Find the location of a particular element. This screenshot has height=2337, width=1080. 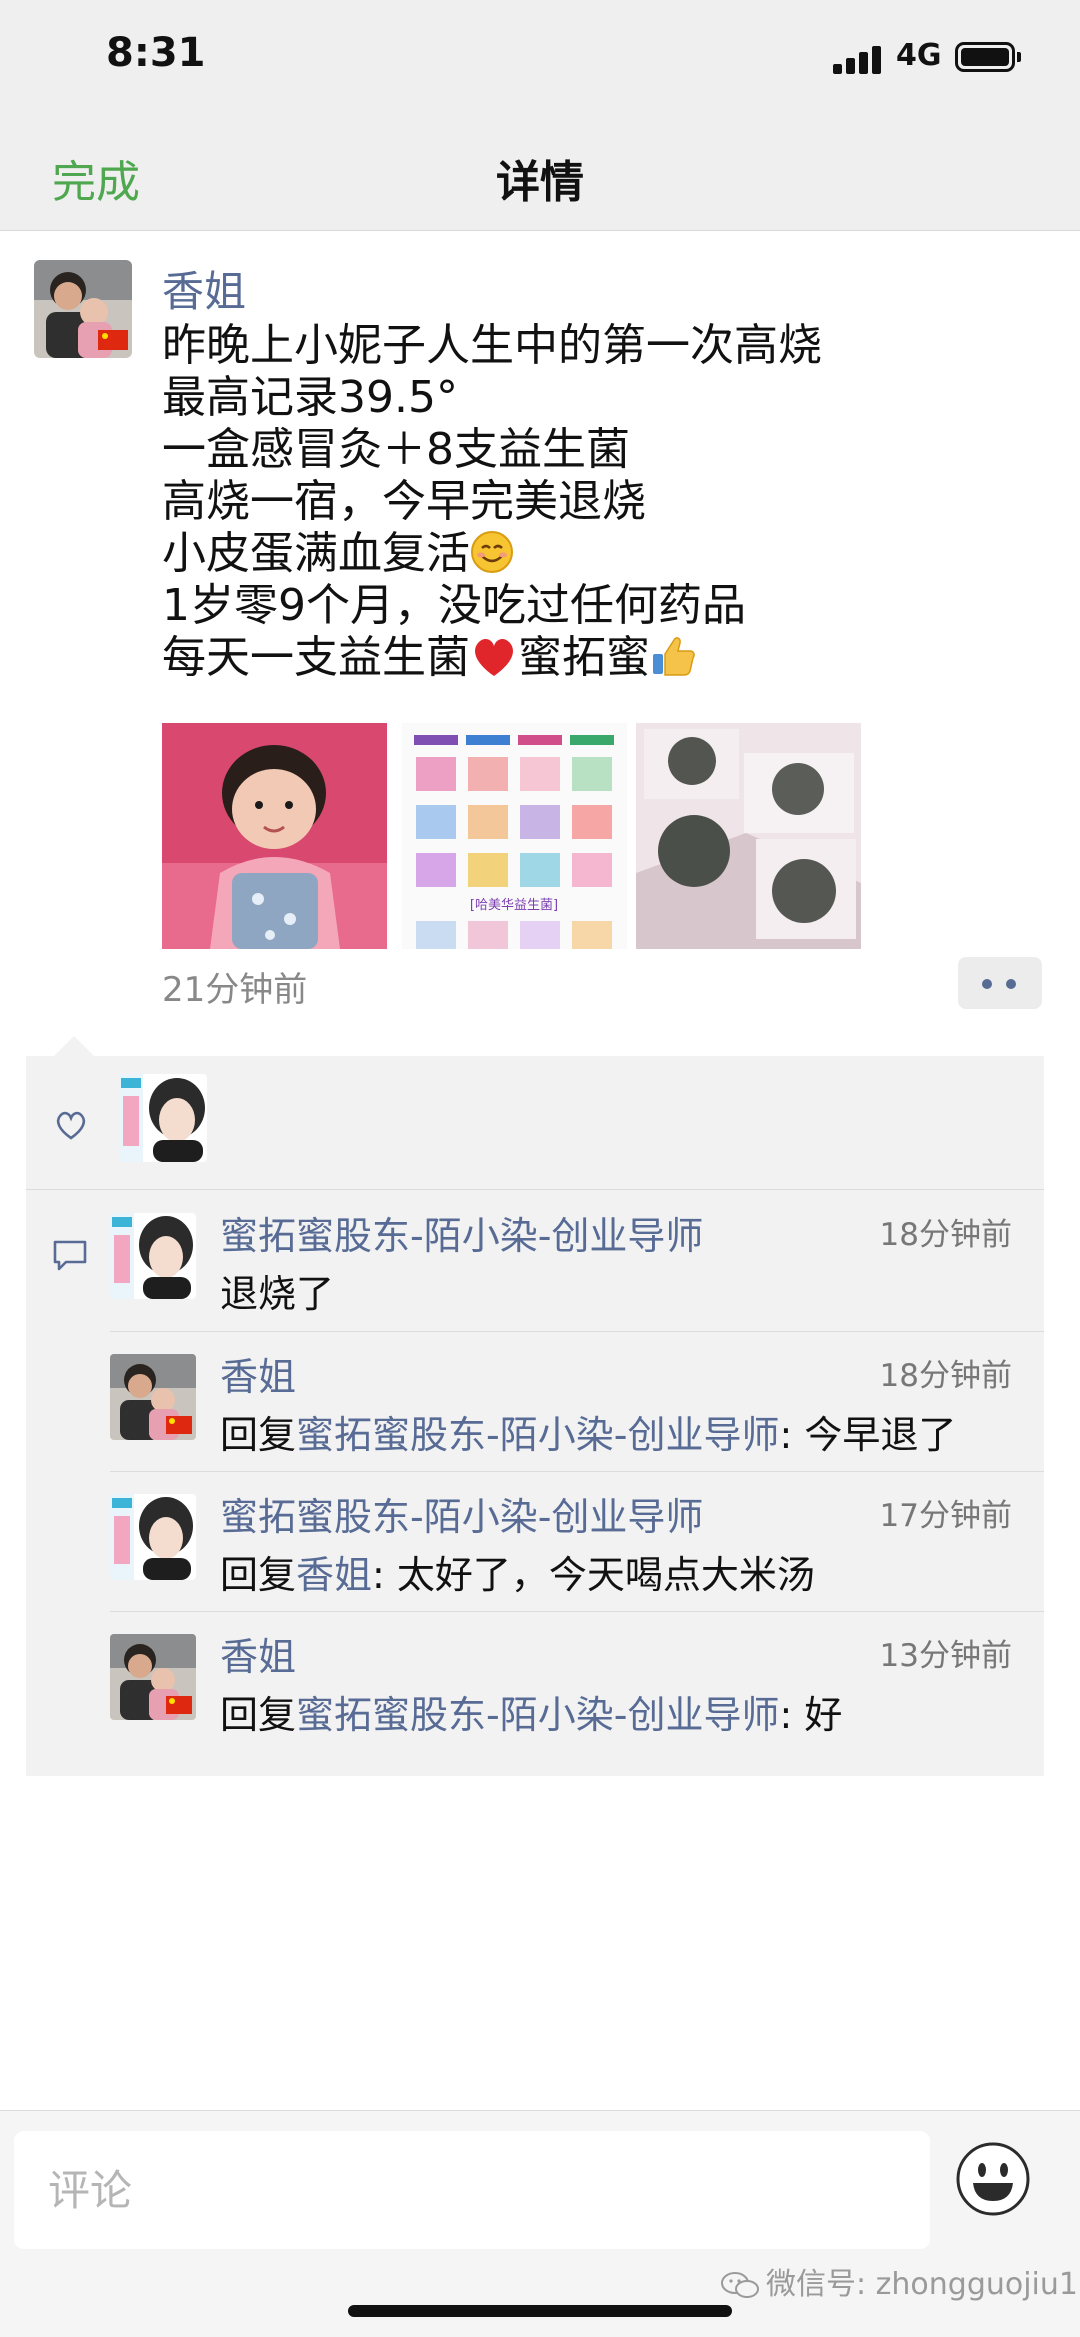

reply-body: : 太好了，今天喝点大米汤 is located at coordinates (593, 1575).